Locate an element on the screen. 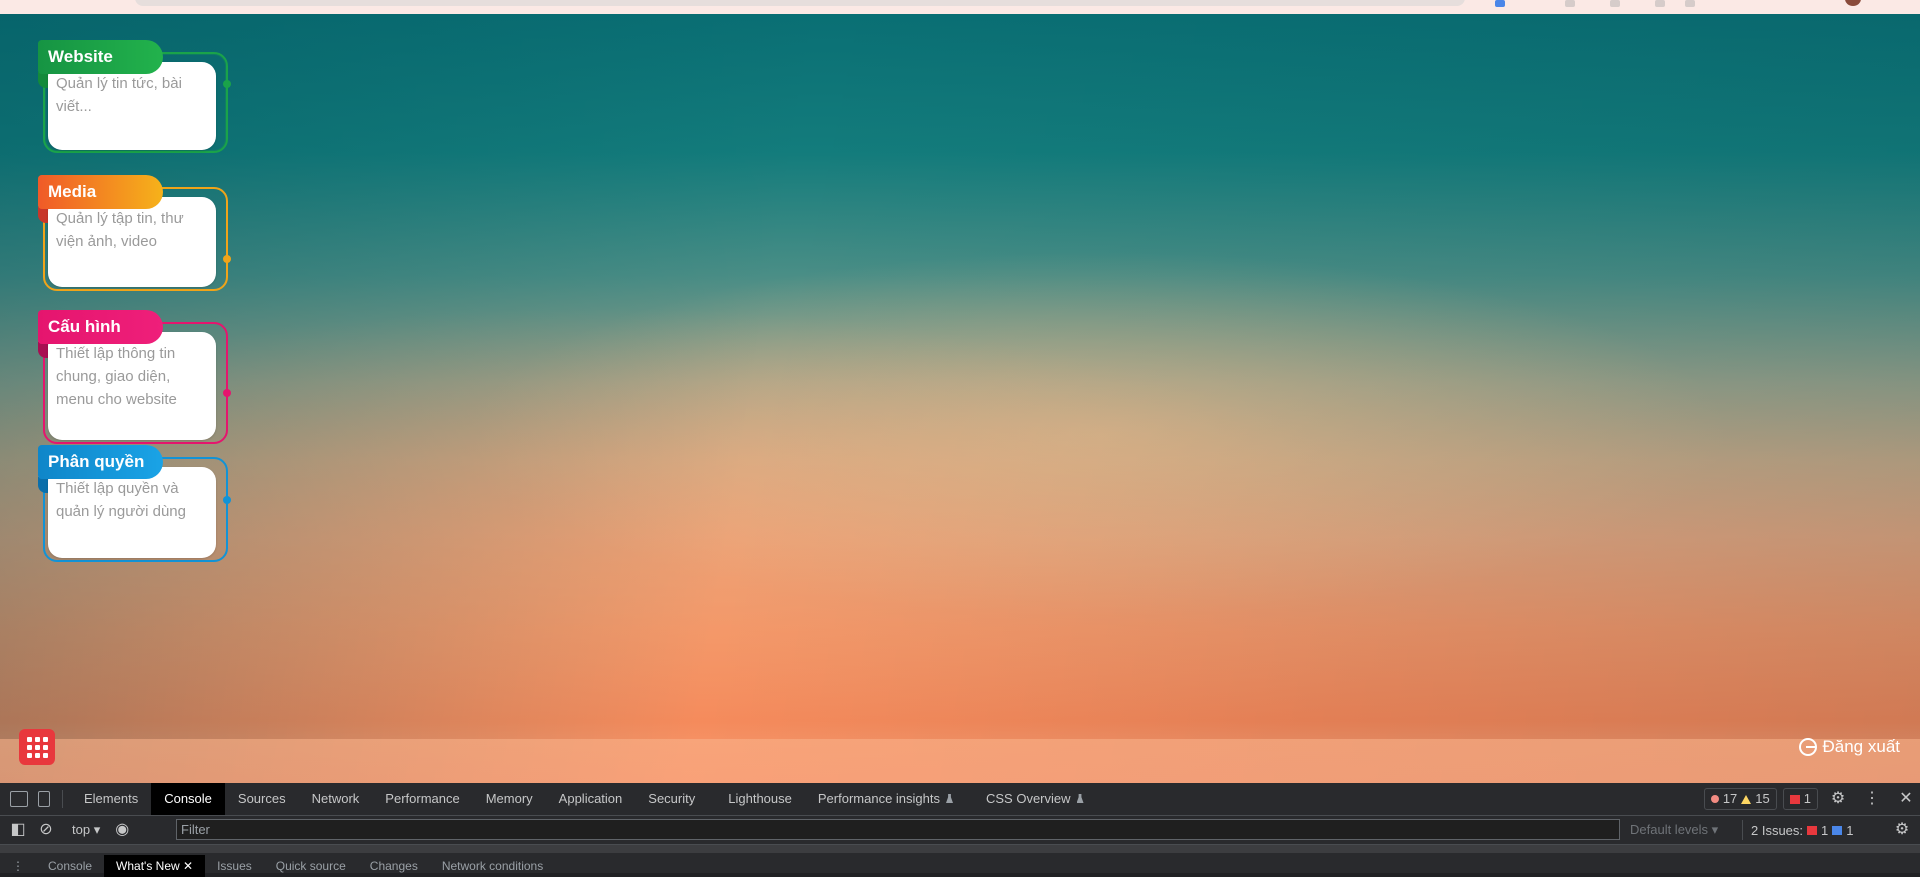 Image resolution: width=1920 pixels, height=877 pixels. browser-toolbar is located at coordinates (960, 7).